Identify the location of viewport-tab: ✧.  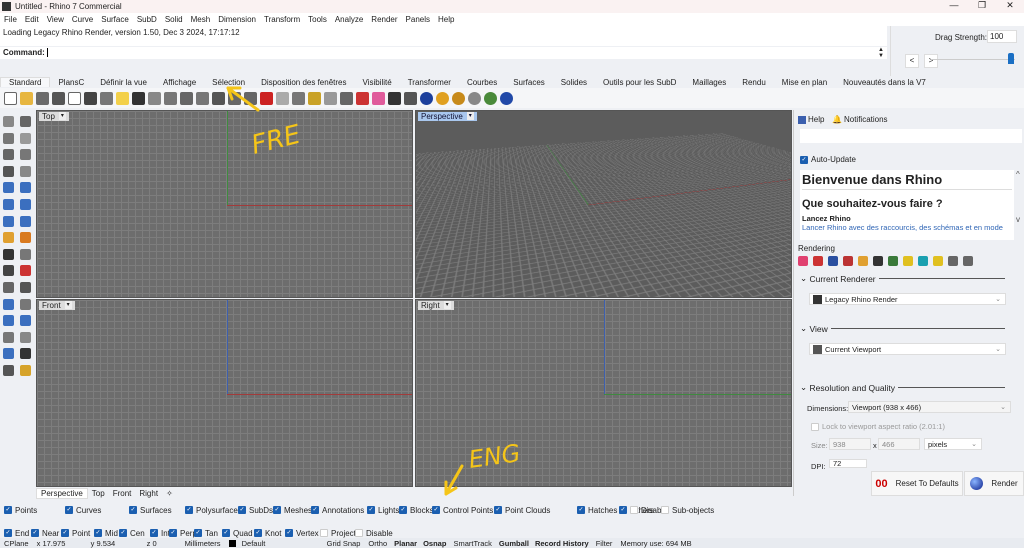
(169, 493).